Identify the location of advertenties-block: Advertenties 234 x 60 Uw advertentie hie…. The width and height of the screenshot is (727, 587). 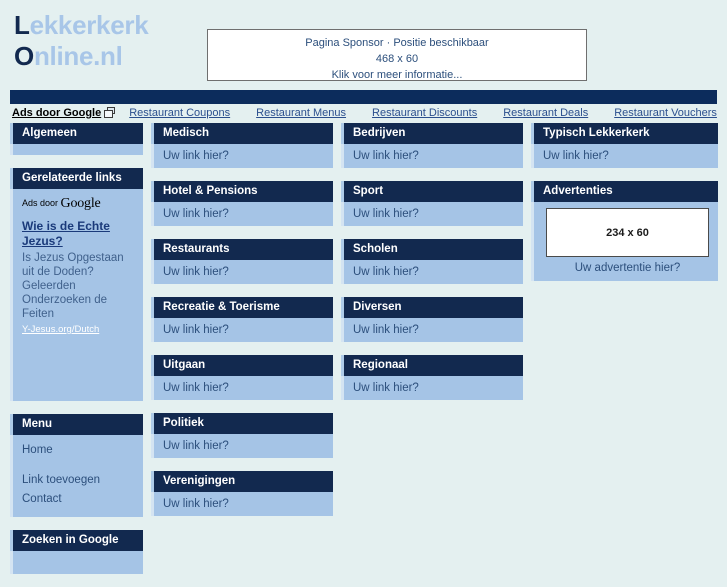
(624, 231).